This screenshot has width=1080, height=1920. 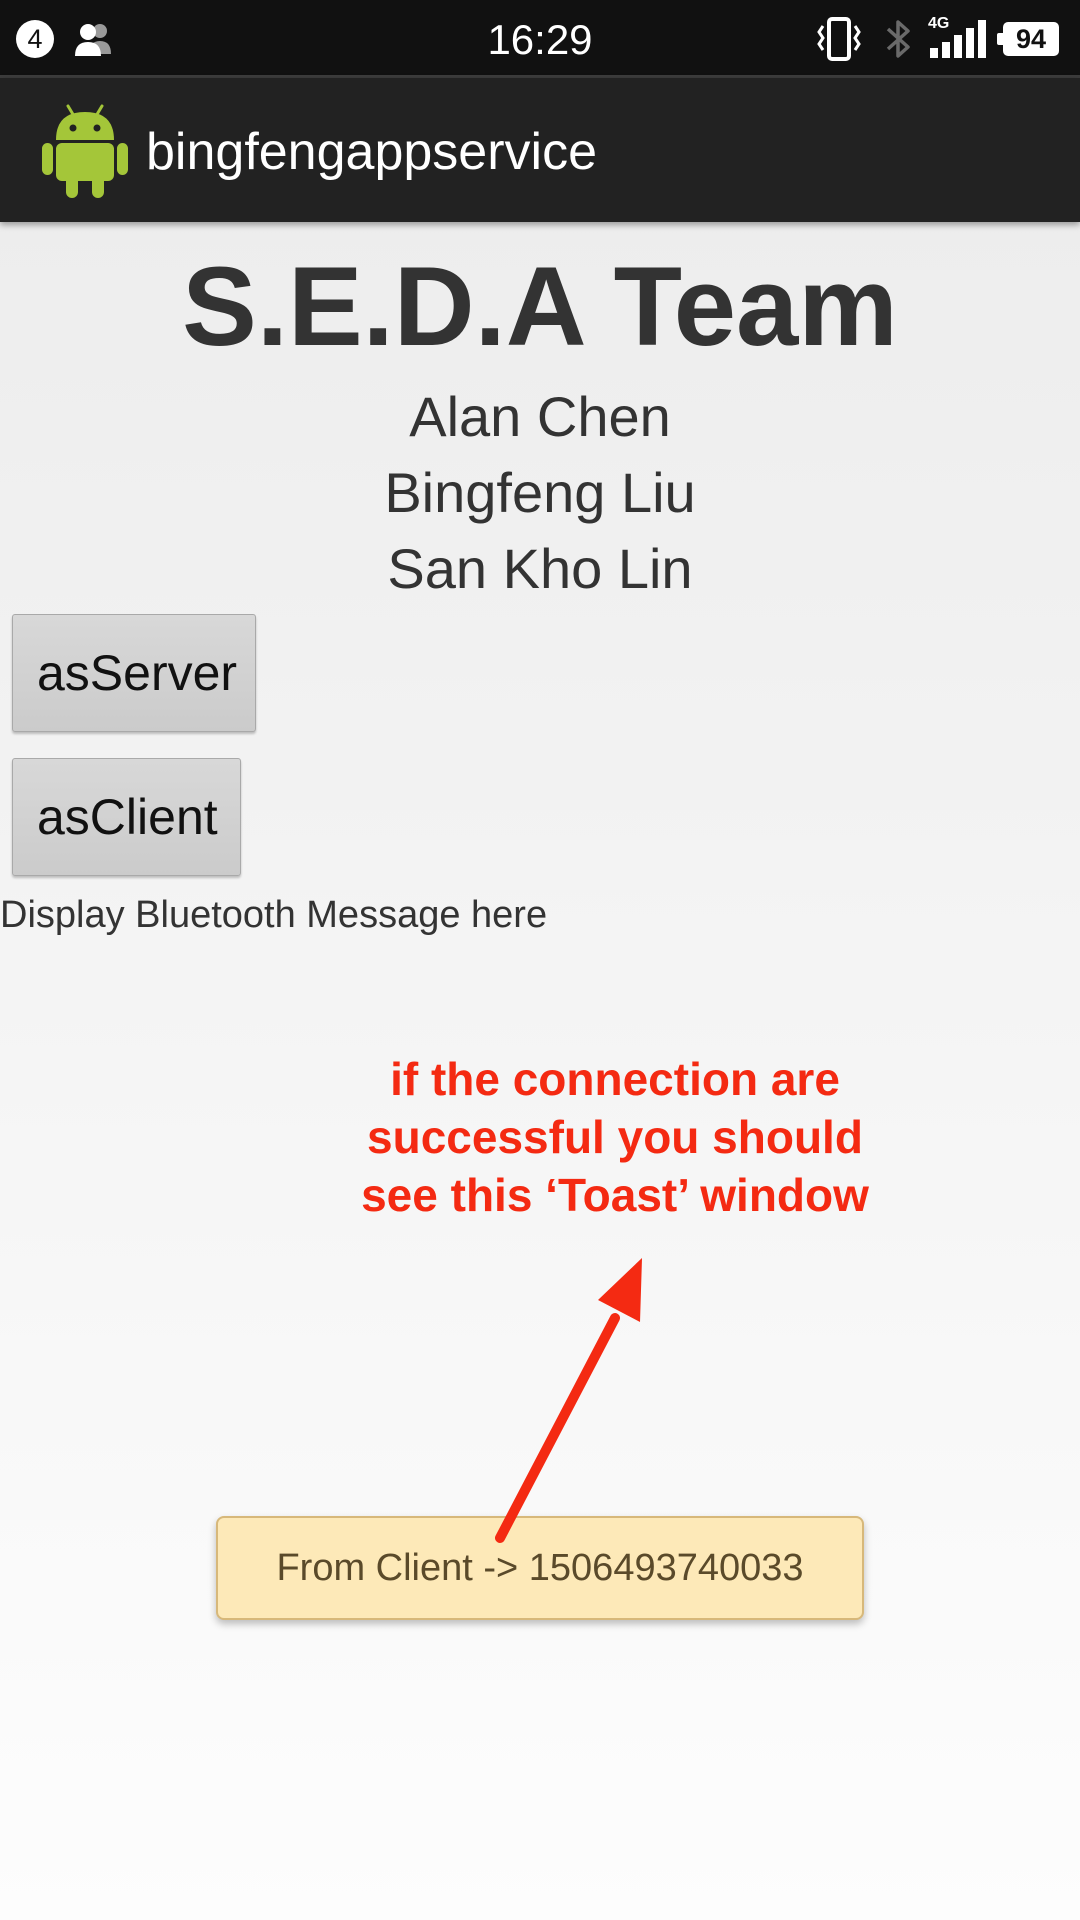 What do you see at coordinates (540, 568) in the screenshot?
I see `member-name: San Kho Lin` at bounding box center [540, 568].